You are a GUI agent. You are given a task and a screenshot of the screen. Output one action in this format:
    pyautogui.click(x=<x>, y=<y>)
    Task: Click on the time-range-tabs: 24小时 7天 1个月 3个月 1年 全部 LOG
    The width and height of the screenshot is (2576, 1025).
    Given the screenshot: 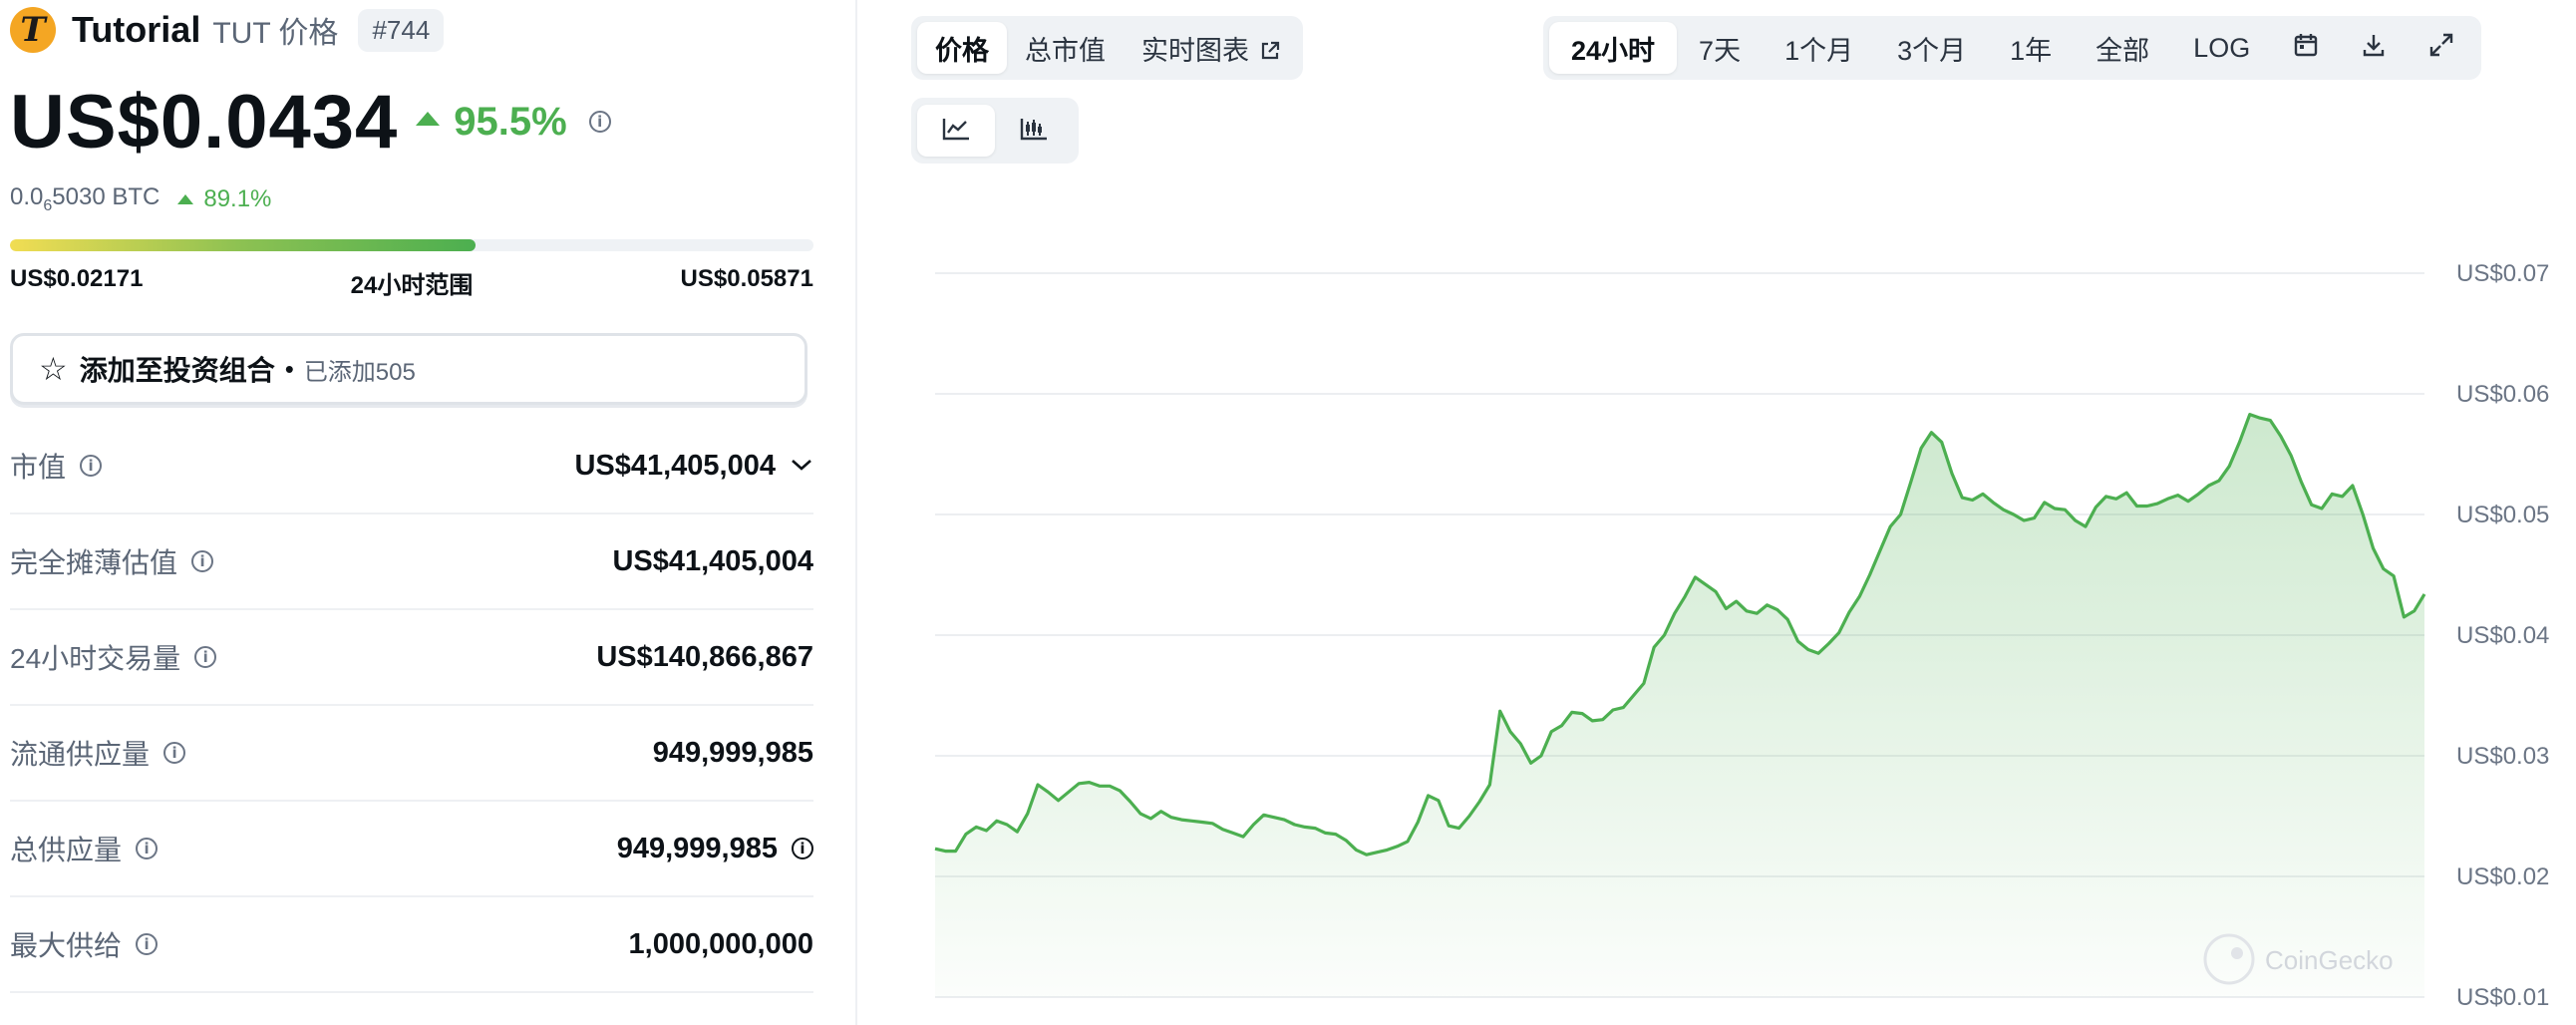 What is the action you would take?
    pyautogui.click(x=2012, y=48)
    